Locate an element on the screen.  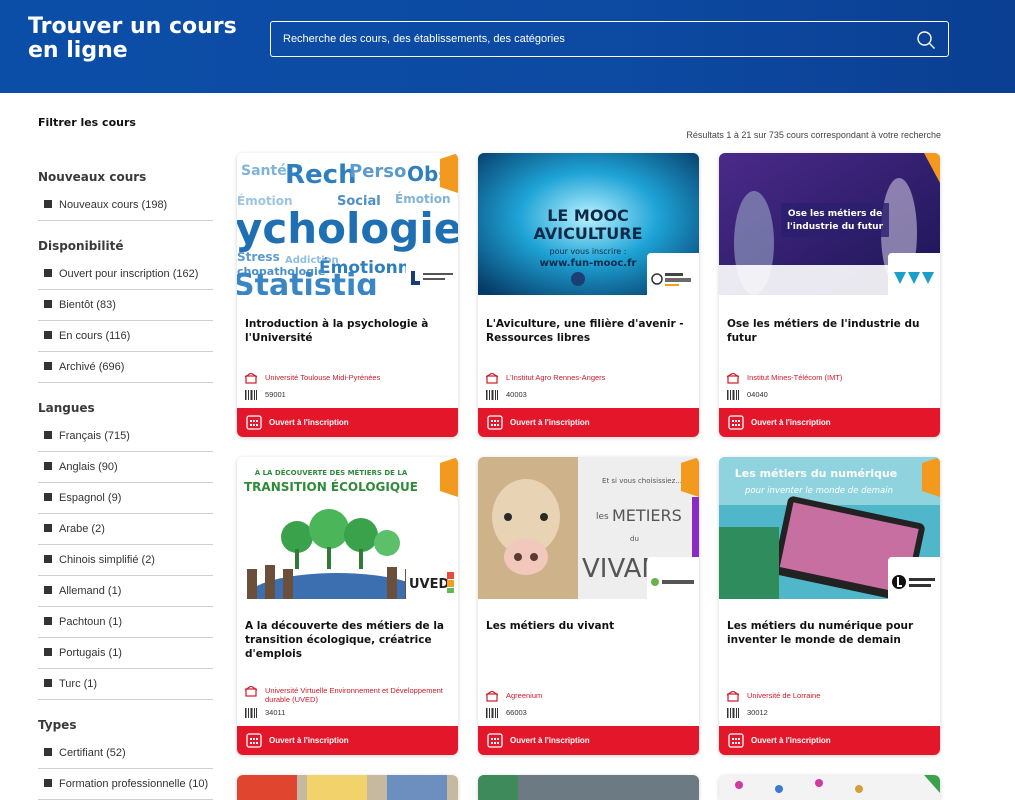
search-box is located at coordinates (609, 39).